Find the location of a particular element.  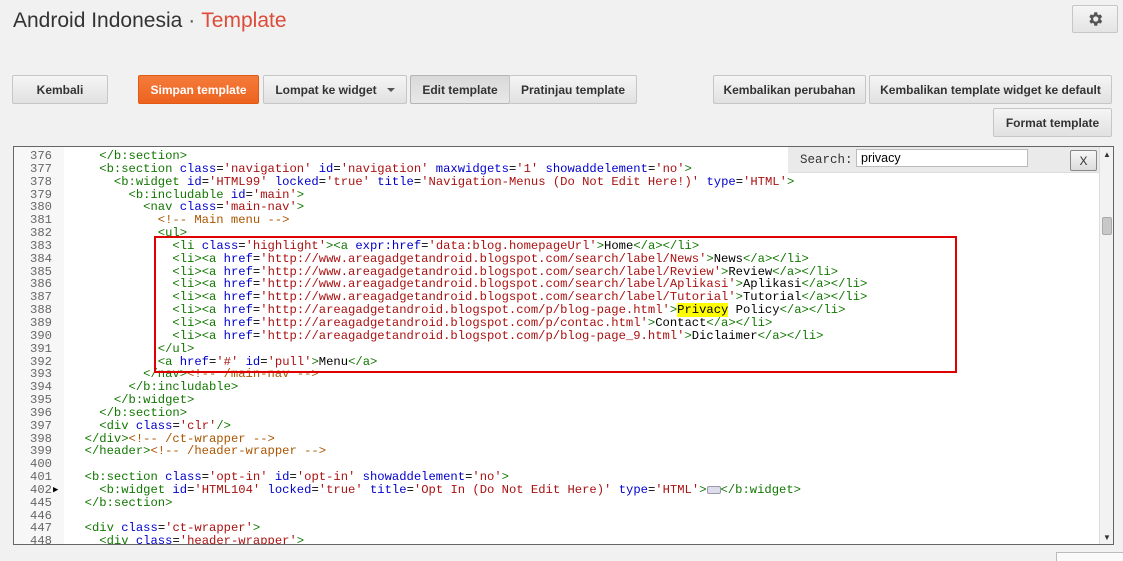

section-title: Template is located at coordinates (244, 20).